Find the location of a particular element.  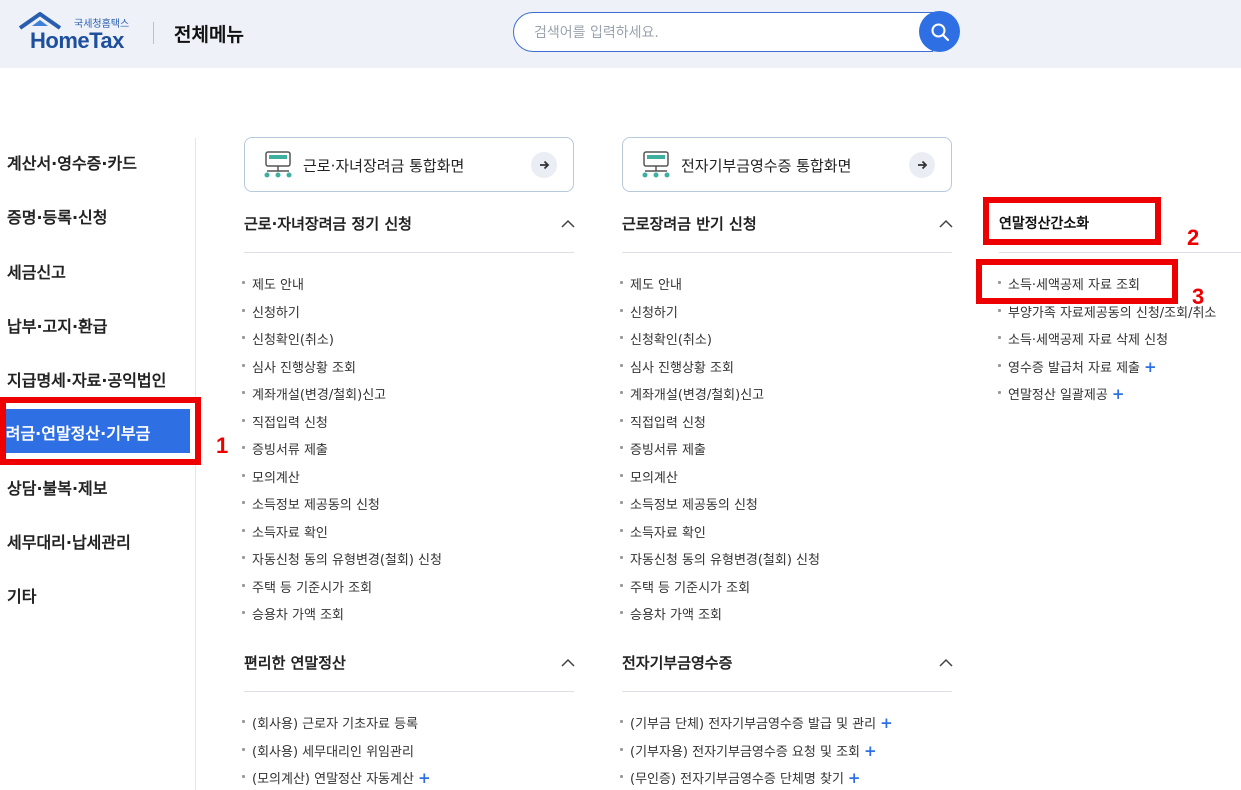

list-item: (무인증) 전자기부금영수증 단체명 찾기 + is located at coordinates (756, 779).